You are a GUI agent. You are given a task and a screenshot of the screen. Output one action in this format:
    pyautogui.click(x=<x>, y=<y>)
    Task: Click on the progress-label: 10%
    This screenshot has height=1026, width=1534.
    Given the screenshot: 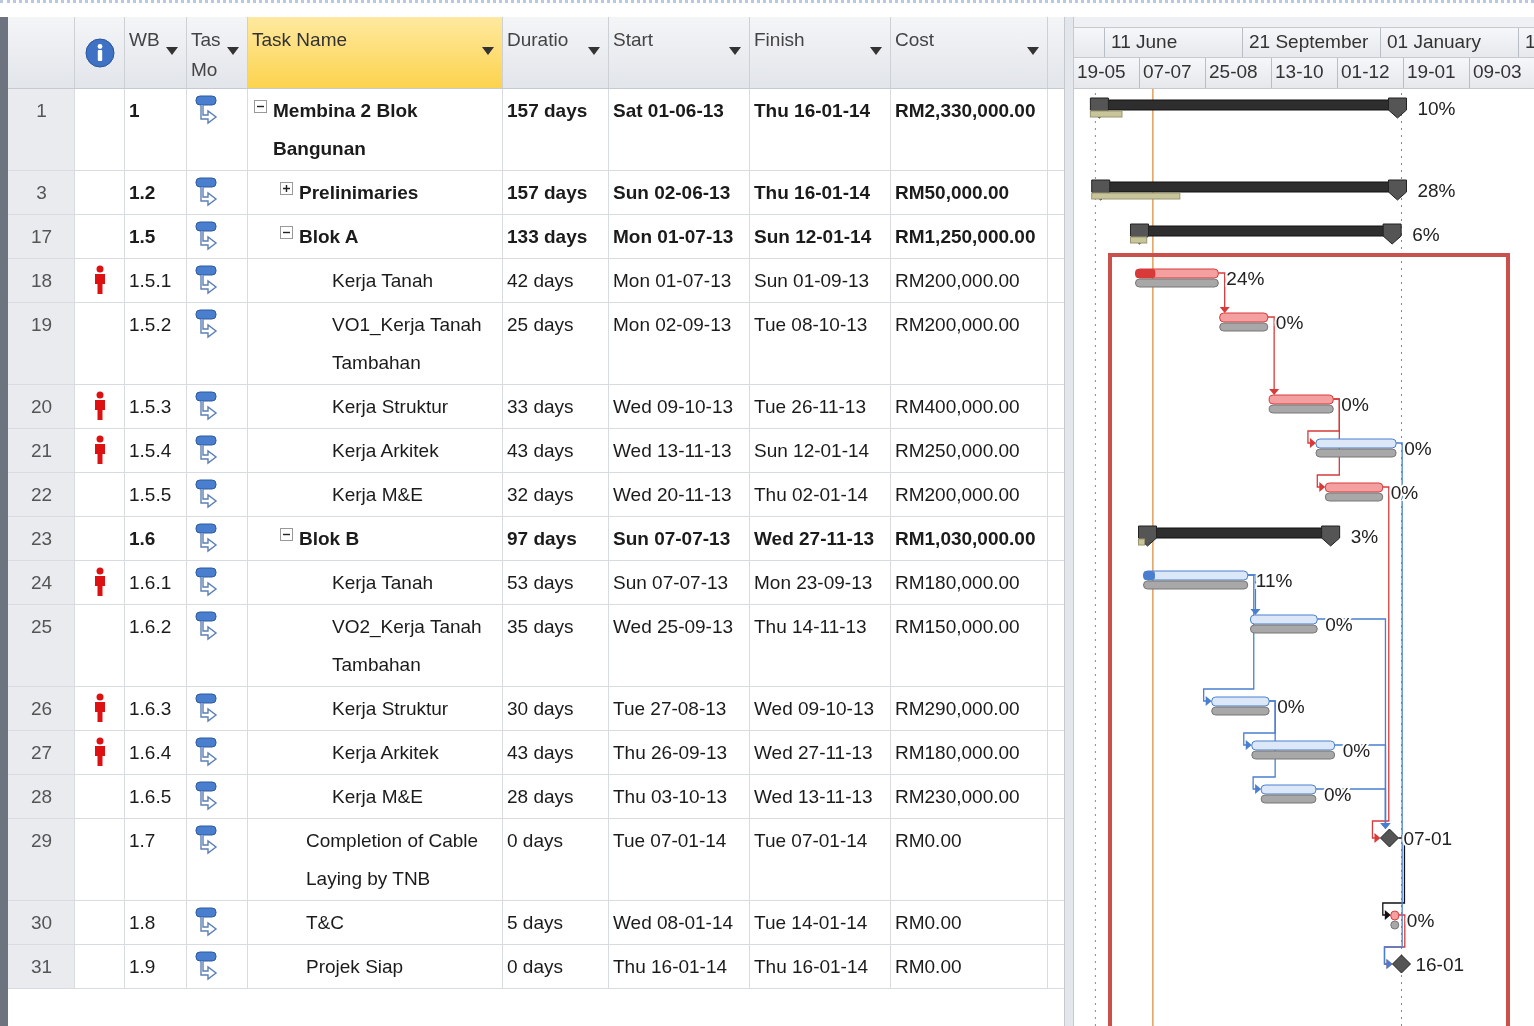 What is the action you would take?
    pyautogui.click(x=1436, y=108)
    